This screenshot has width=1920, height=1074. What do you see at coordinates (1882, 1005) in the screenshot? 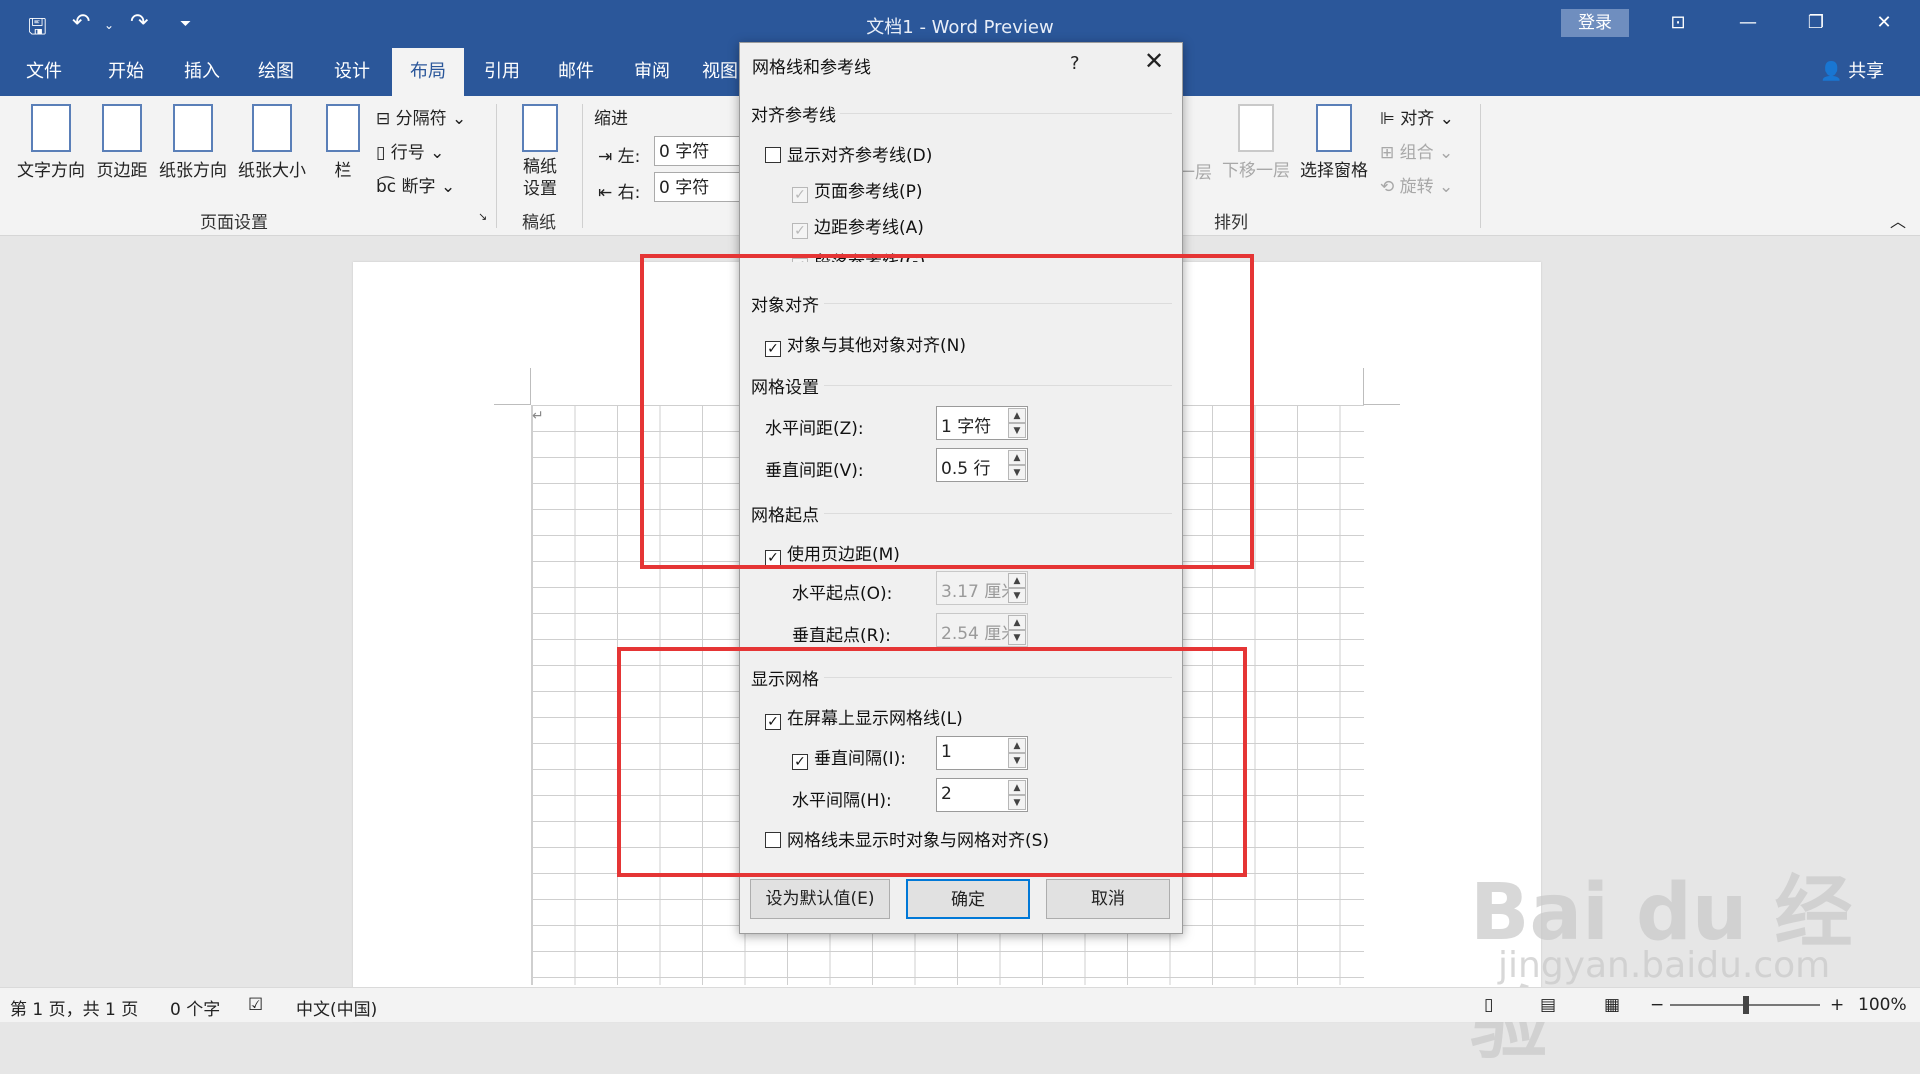
I see `zoom-level: 100%` at bounding box center [1882, 1005].